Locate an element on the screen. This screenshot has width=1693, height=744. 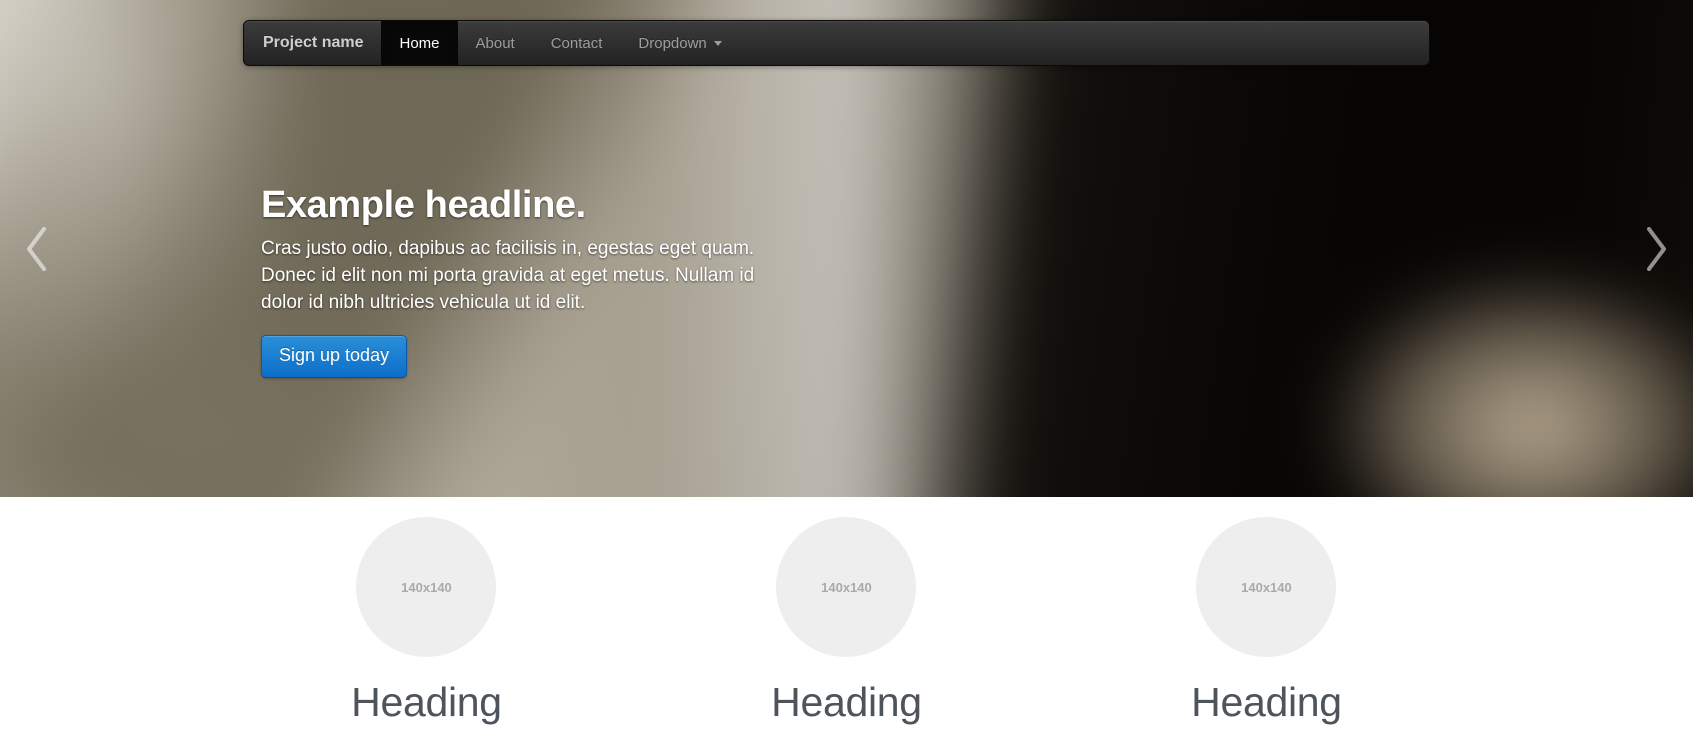
sign-up-today-button: Sign up today is located at coordinates (334, 356).